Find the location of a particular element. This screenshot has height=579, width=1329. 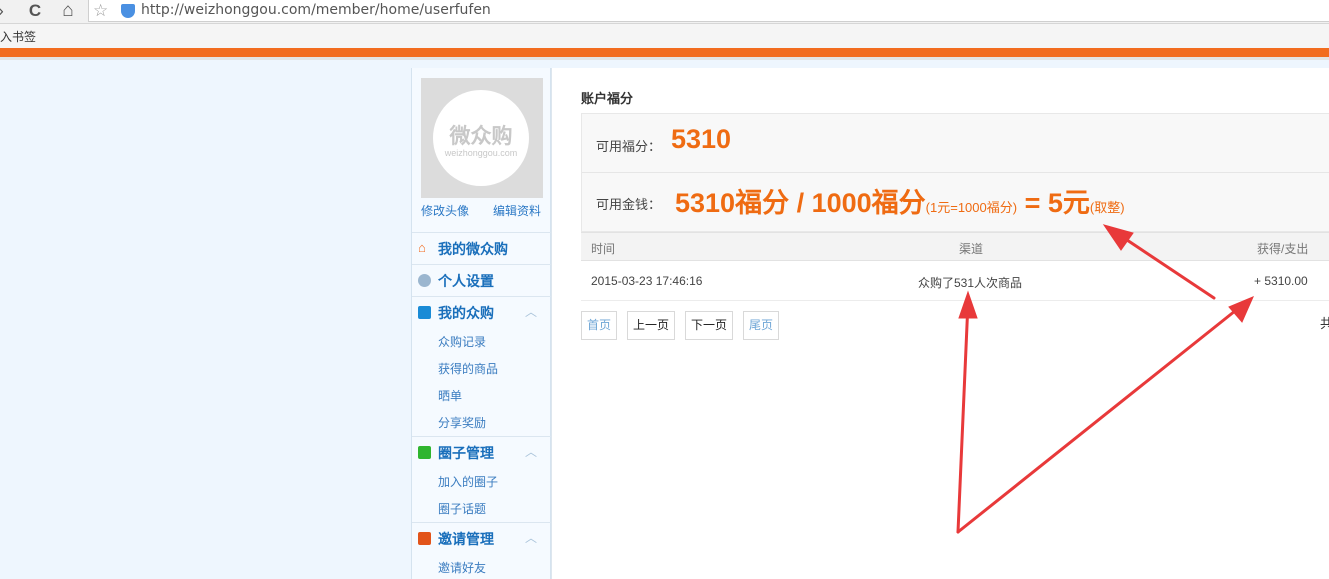

sidebar-item-invite-friends: 邀请好友 is located at coordinates (462, 567).